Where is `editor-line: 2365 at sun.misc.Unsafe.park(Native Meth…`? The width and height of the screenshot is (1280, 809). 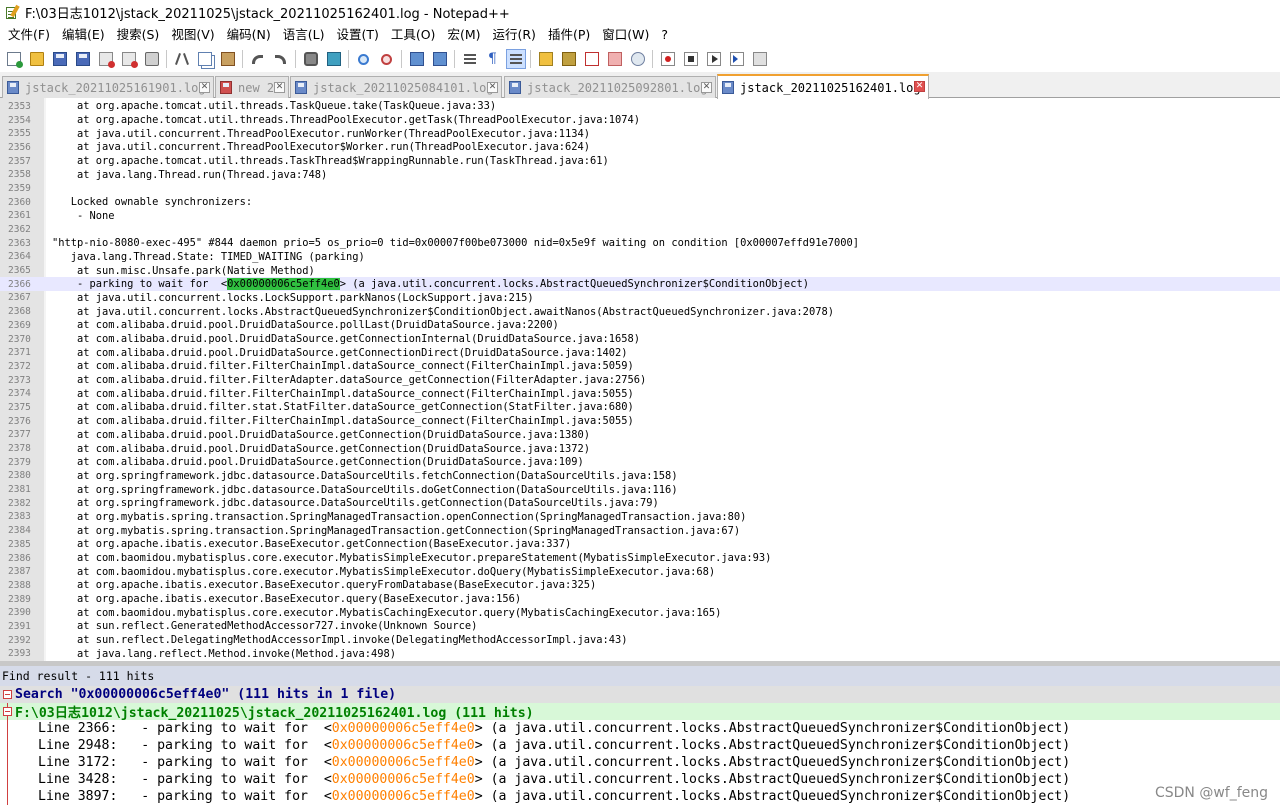 editor-line: 2365 at sun.misc.Unsafe.park(Native Meth… is located at coordinates (640, 271).